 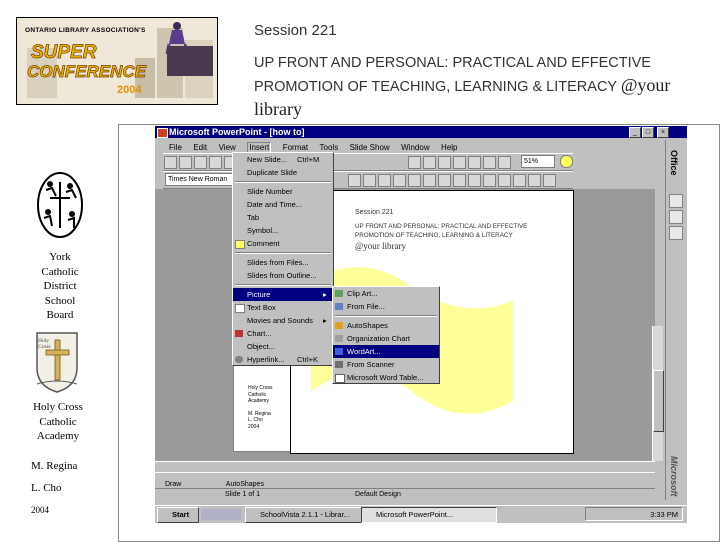 What do you see at coordinates (658, 401) in the screenshot?
I see `scroll-thumb` at bounding box center [658, 401].